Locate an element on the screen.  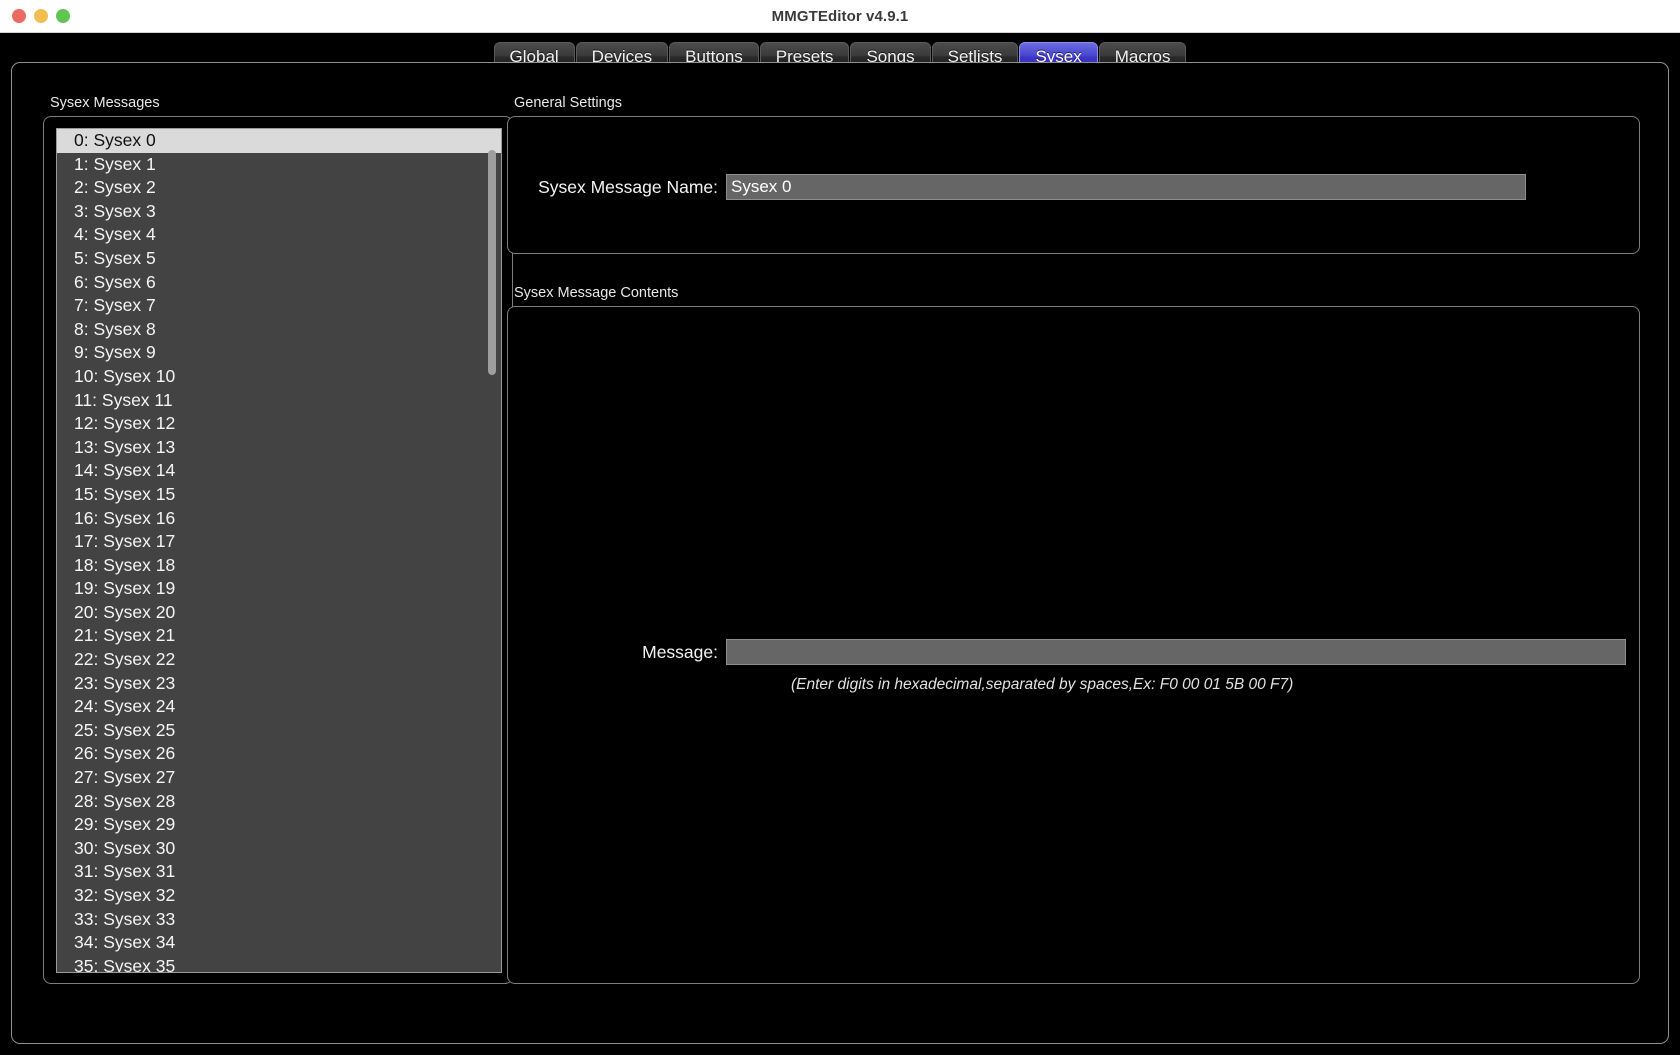
list-item: 3: Sysex 3 is located at coordinates (279, 212).